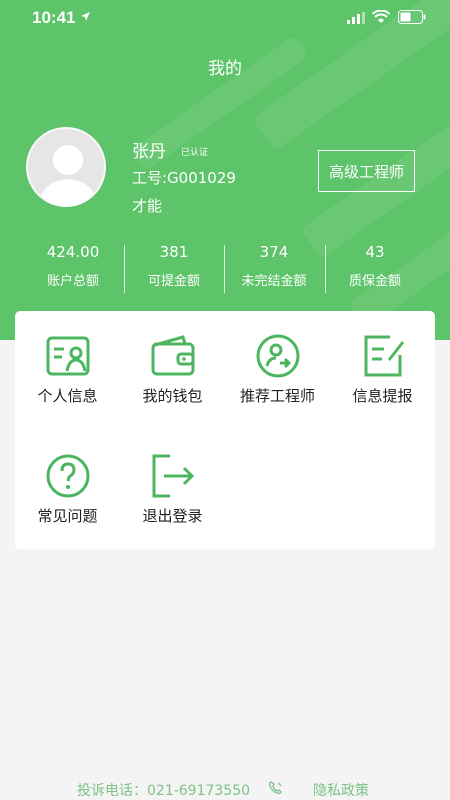 This screenshot has height=800, width=450. Describe the element at coordinates (67, 476) in the screenshot. I see `question-icon` at that location.